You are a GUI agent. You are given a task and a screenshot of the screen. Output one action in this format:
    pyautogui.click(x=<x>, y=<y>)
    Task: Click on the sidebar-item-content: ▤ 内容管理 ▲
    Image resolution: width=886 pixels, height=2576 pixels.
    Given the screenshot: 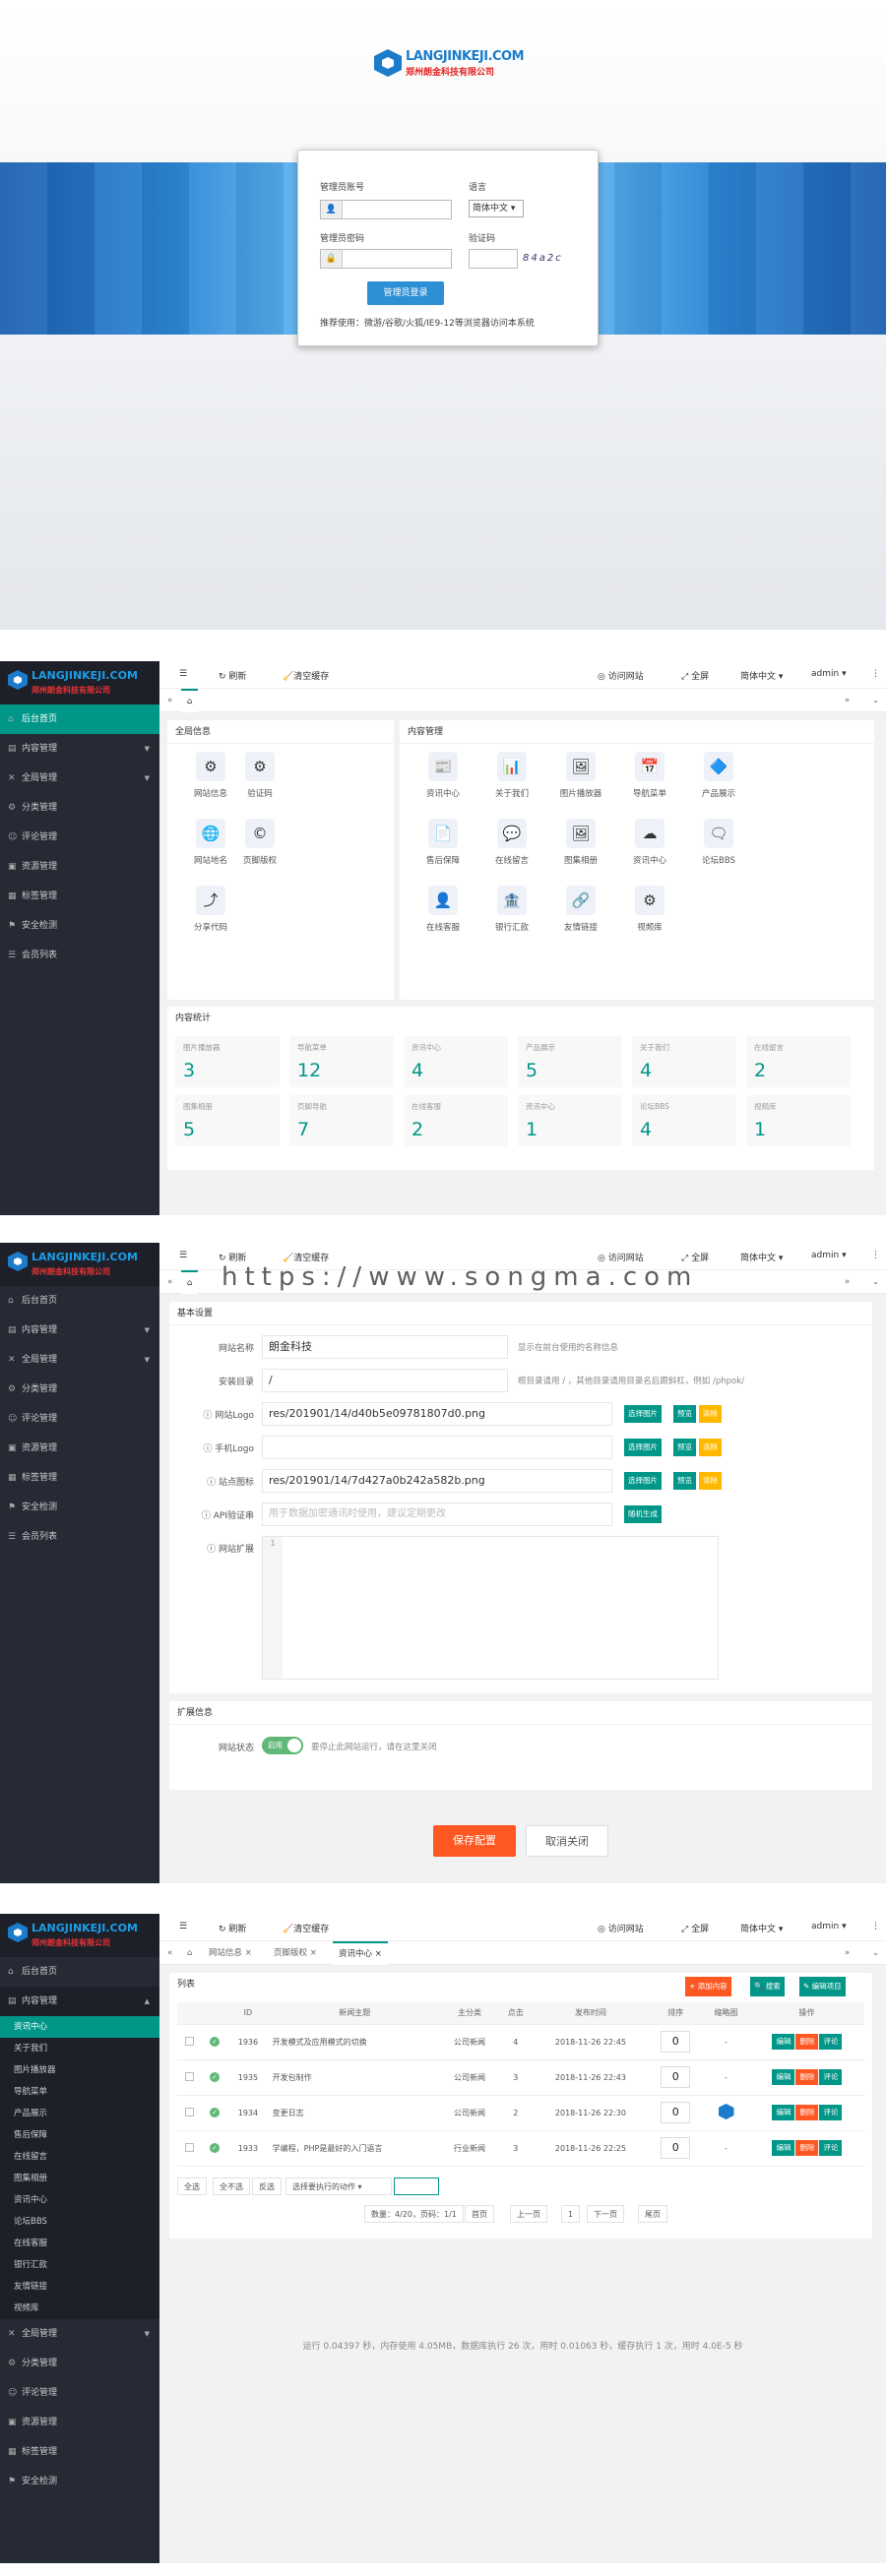 What is the action you would take?
    pyautogui.click(x=79, y=2001)
    